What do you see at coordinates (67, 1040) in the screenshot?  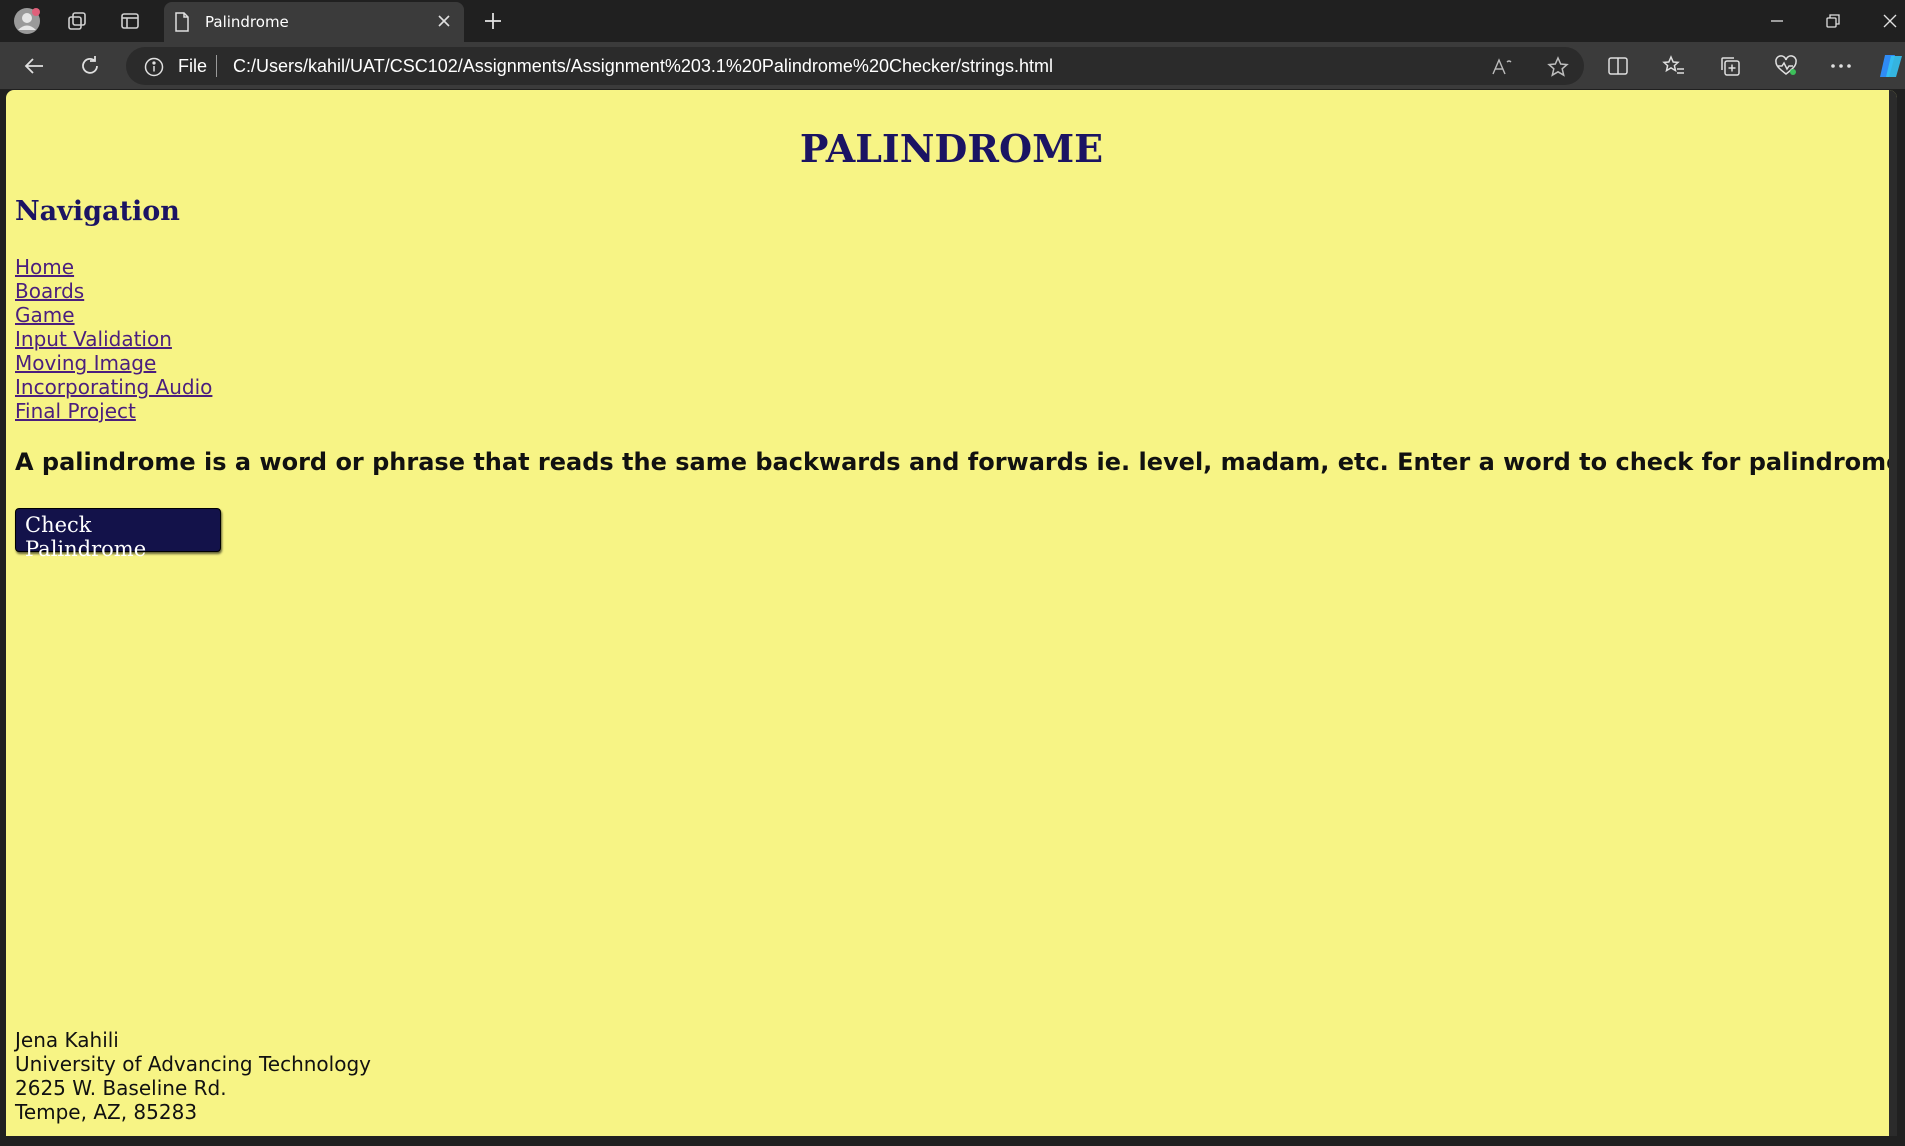 I see `footer-author: Jena Kahili` at bounding box center [67, 1040].